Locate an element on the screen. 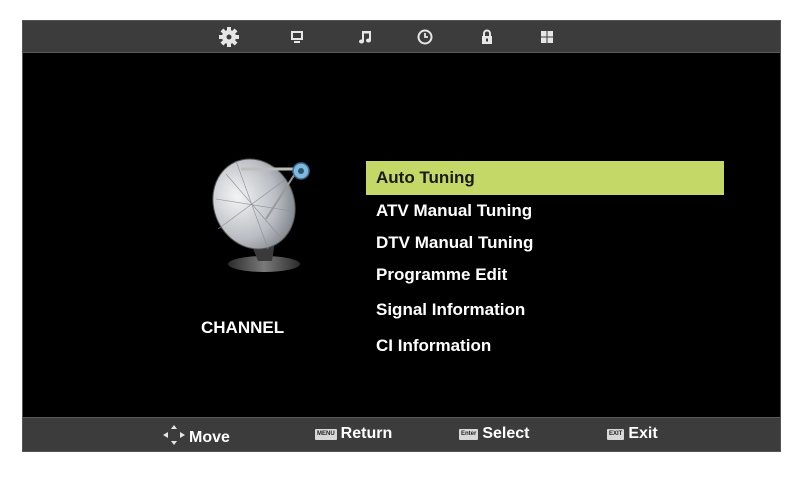  clock-icon is located at coordinates (425, 37).